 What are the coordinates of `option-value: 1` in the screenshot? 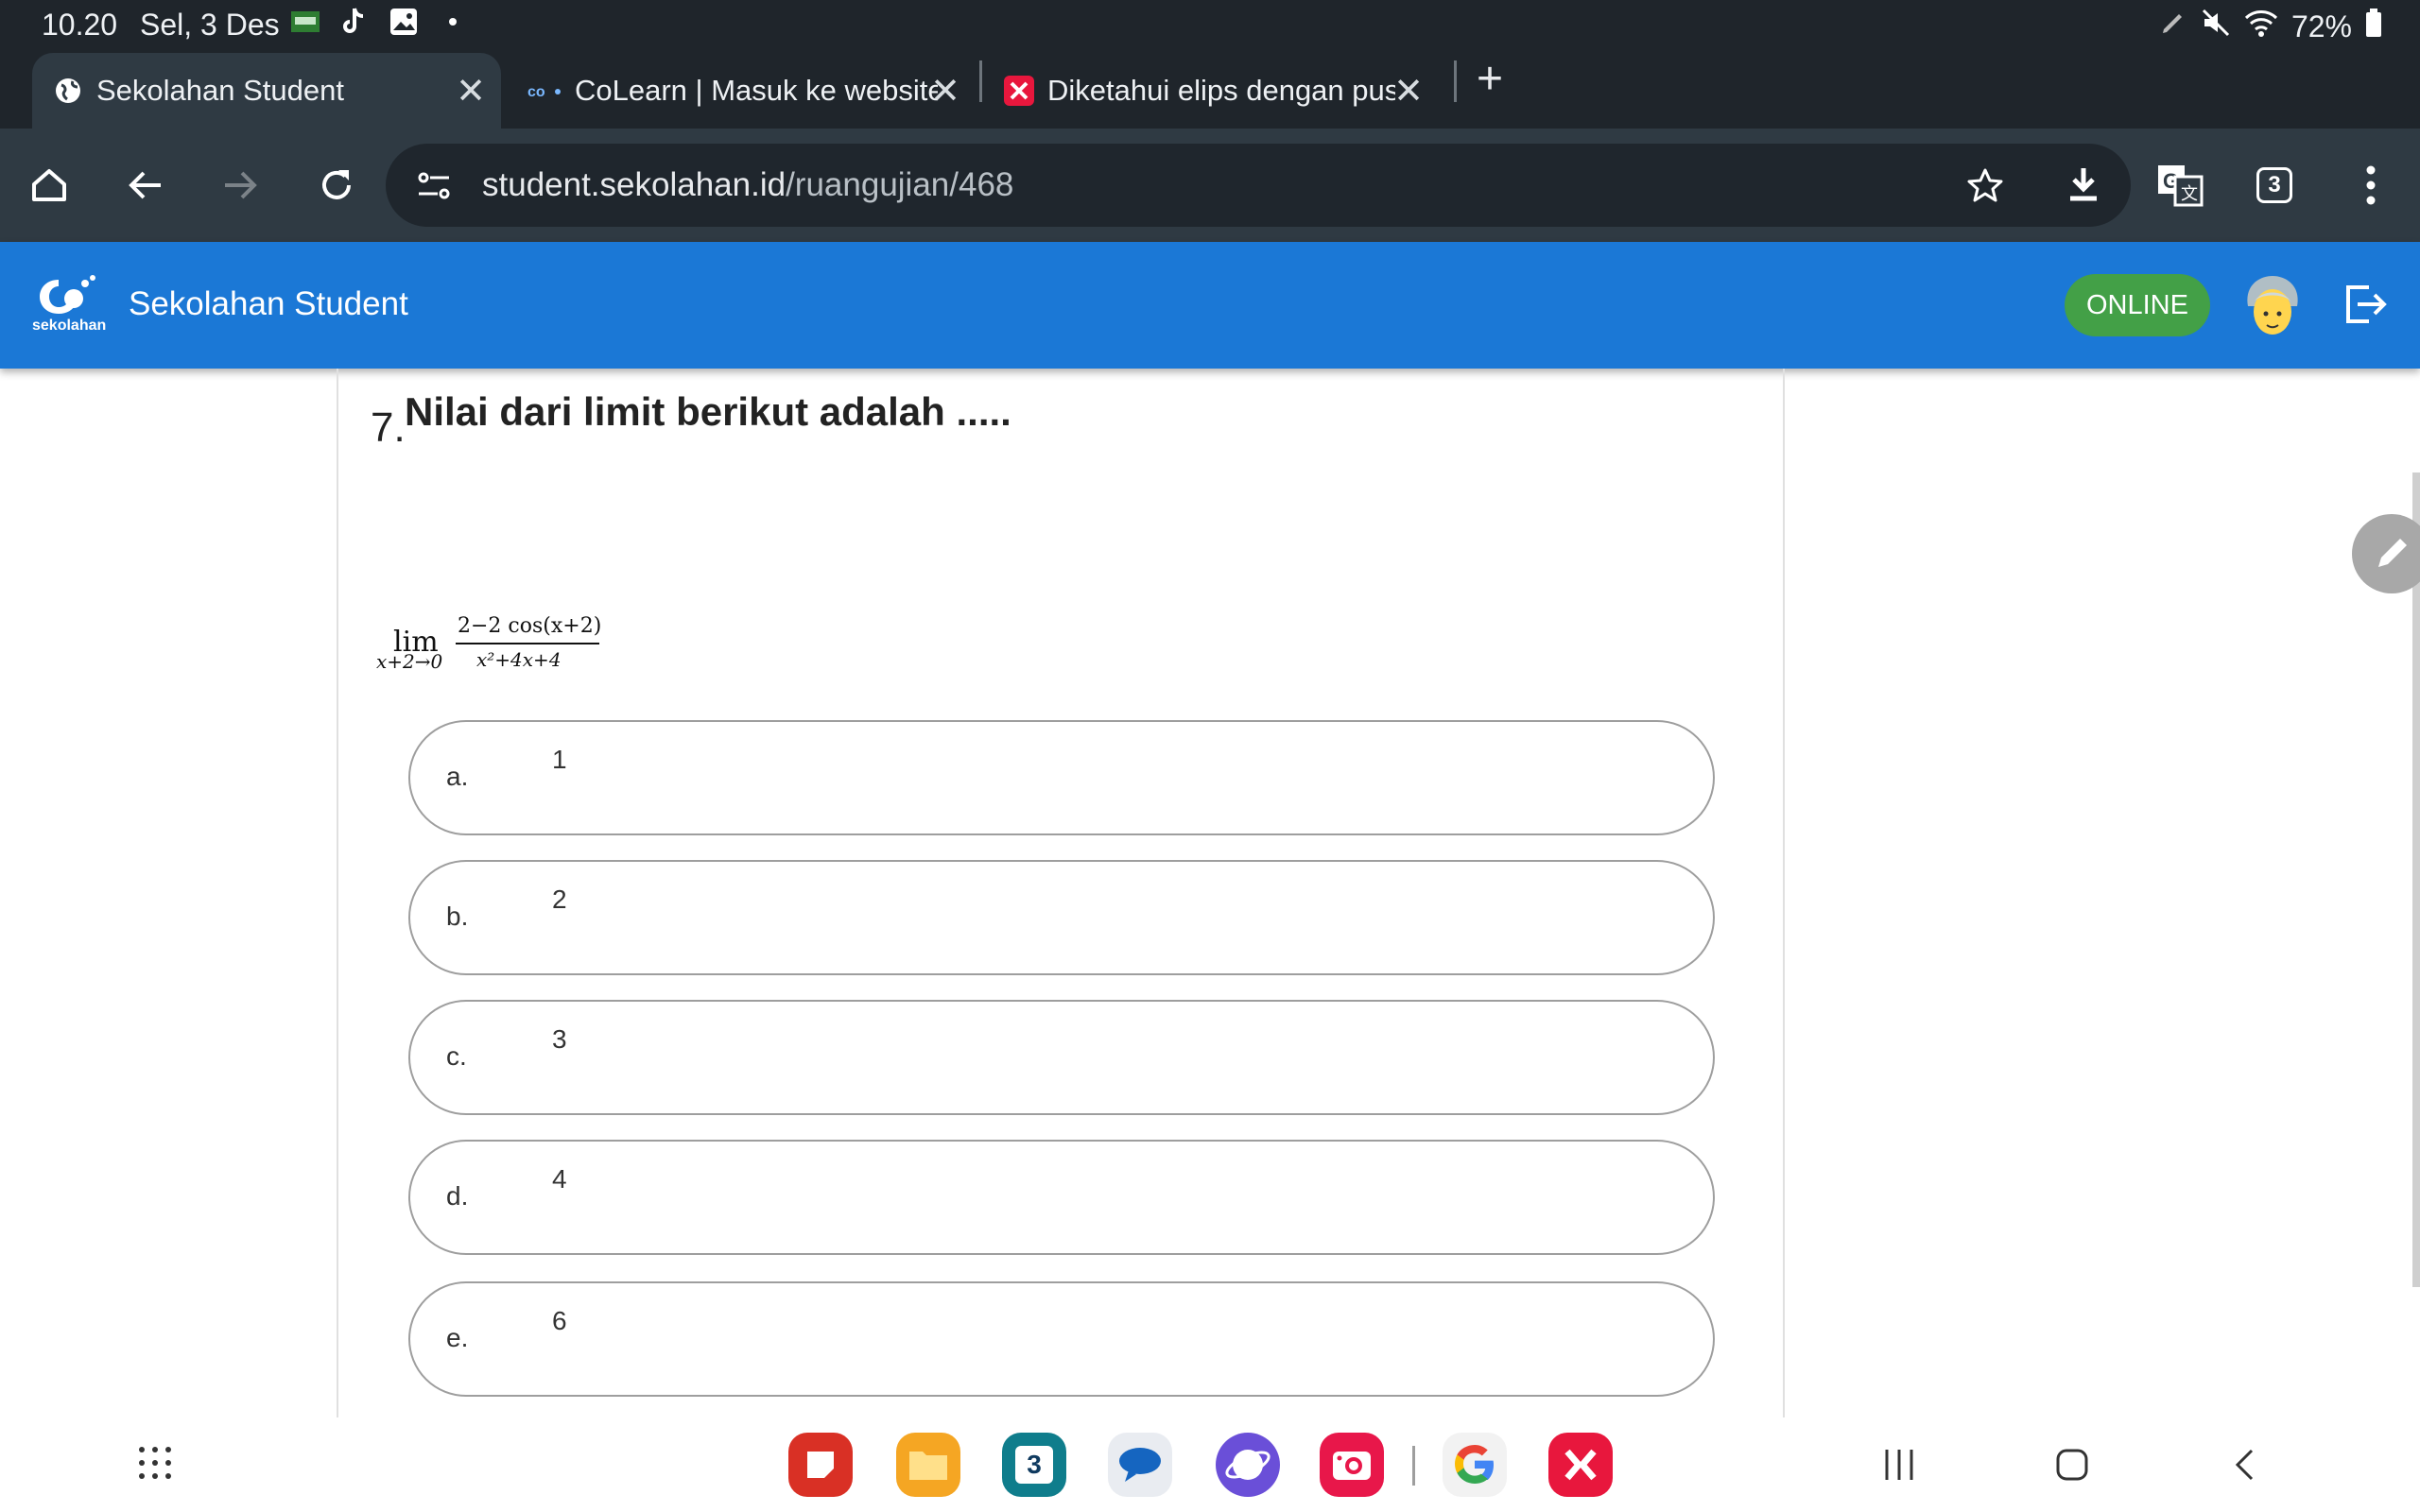 It's located at (559, 759).